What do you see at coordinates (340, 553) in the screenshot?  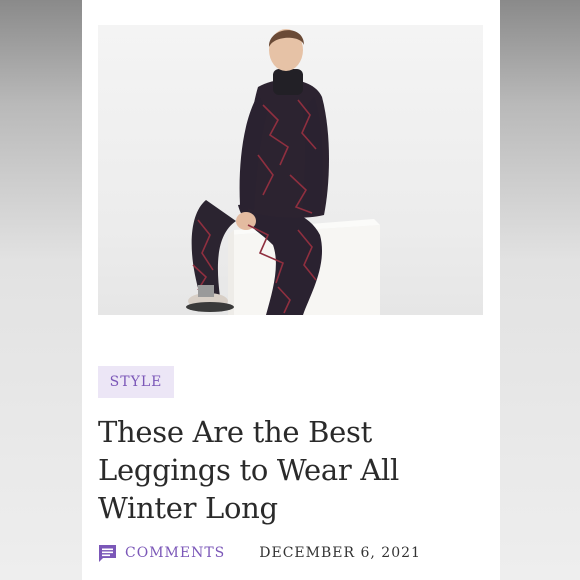 I see `publish-date: DECEMBER 6, 2021` at bounding box center [340, 553].